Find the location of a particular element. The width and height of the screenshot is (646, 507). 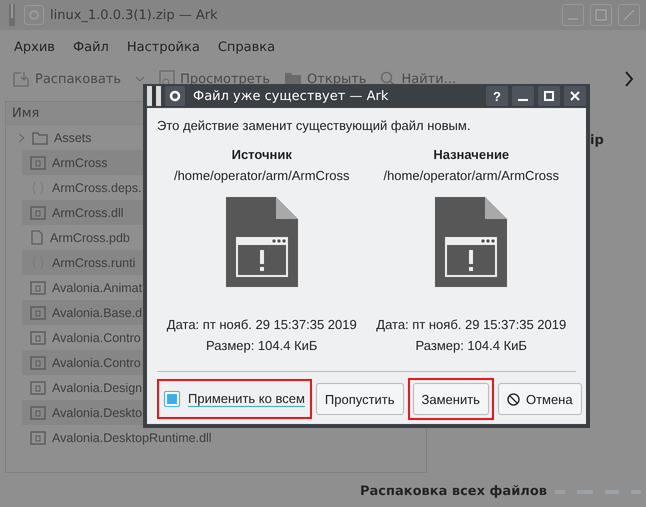

braces-icon is located at coordinates (38, 187).